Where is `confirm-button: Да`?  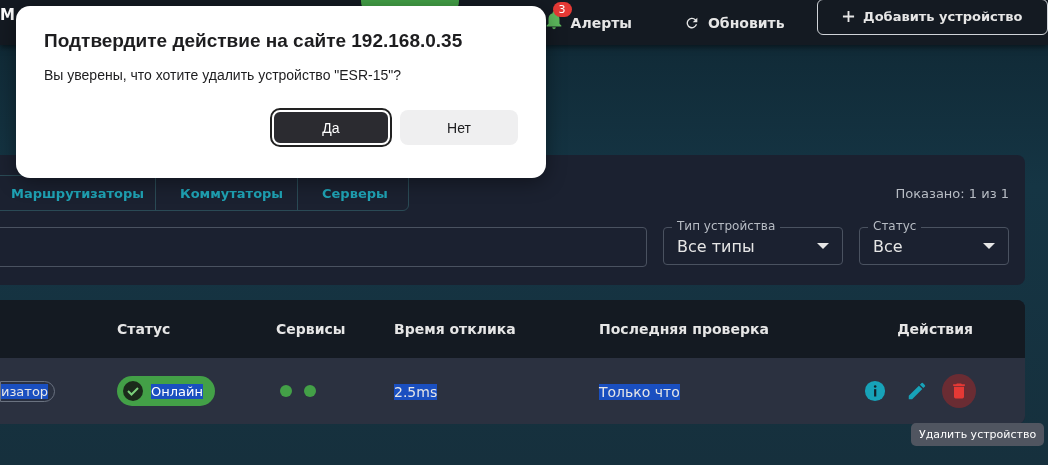 confirm-button: Да is located at coordinates (331, 127).